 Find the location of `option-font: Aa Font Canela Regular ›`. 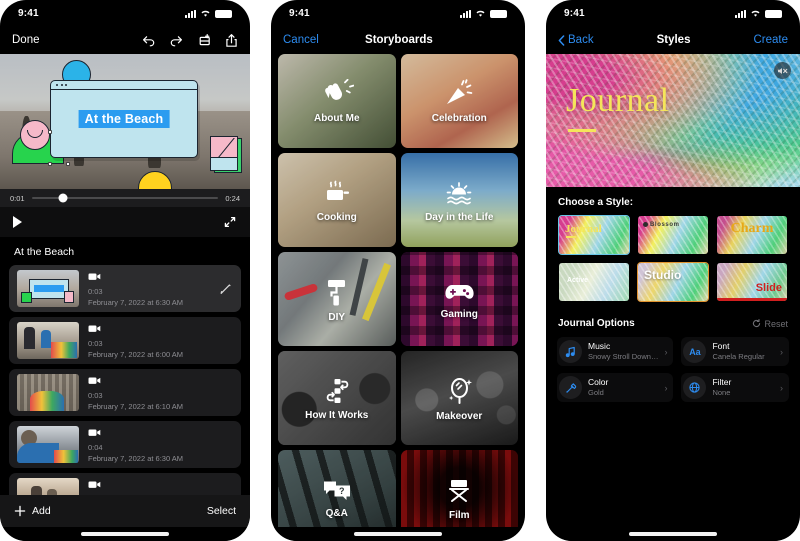

option-font: Aa Font Canela Regular › is located at coordinates (735, 351).